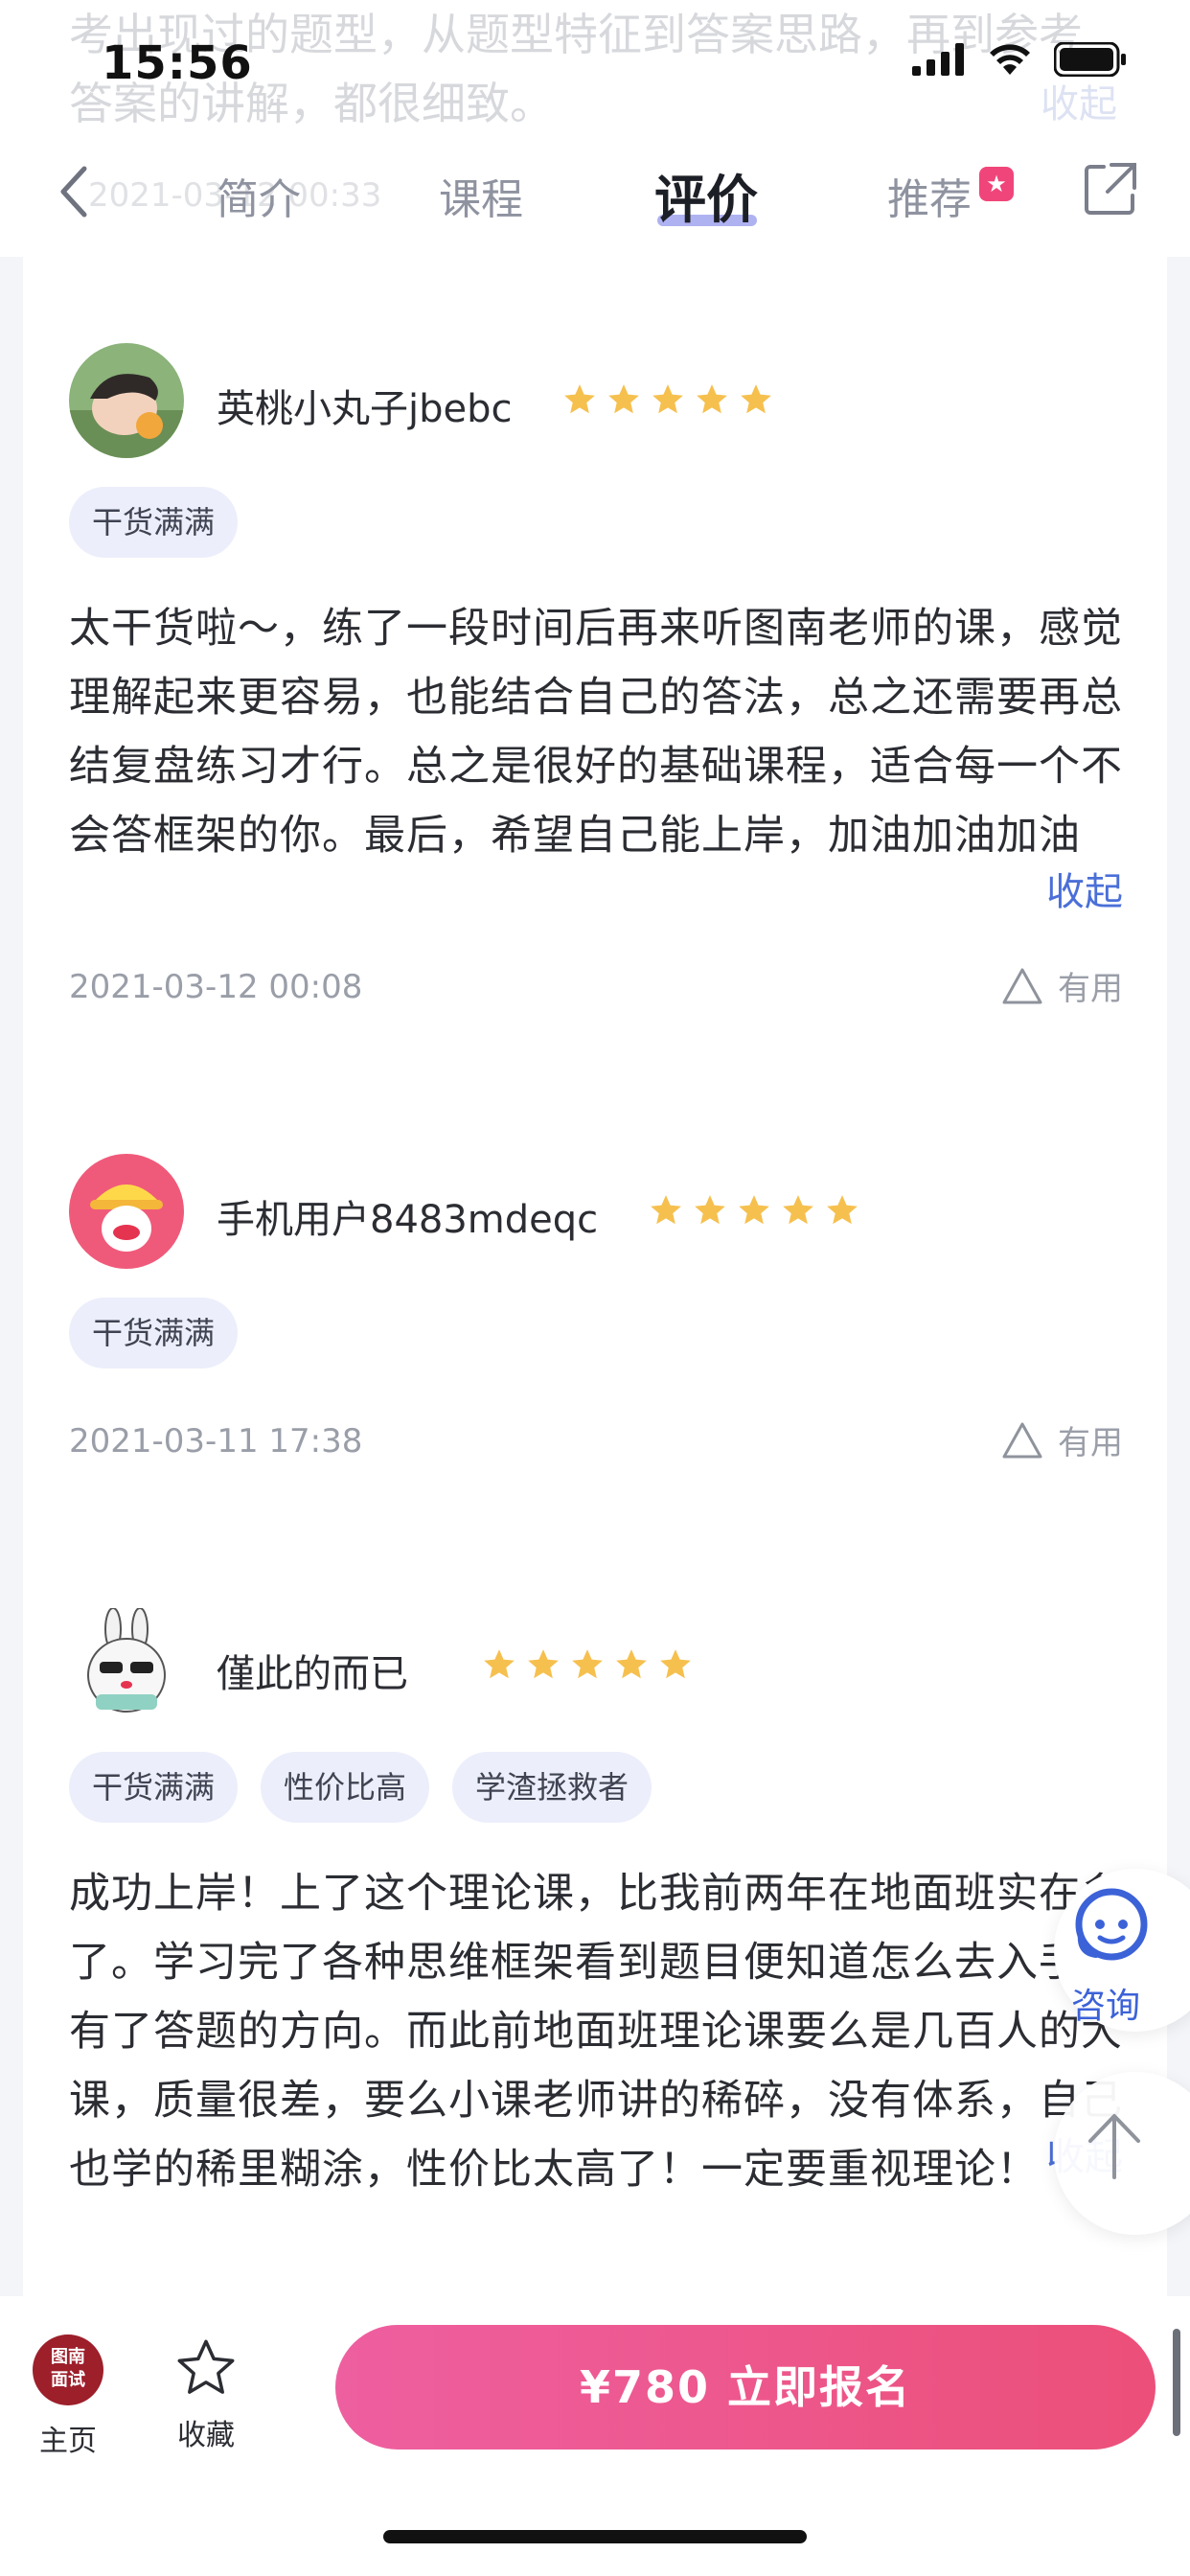 Image resolution: width=1190 pixels, height=2576 pixels. I want to click on status-time: 15:56, so click(178, 63).